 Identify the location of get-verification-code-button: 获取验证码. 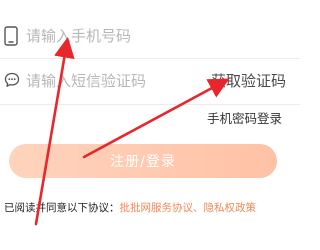
(248, 81).